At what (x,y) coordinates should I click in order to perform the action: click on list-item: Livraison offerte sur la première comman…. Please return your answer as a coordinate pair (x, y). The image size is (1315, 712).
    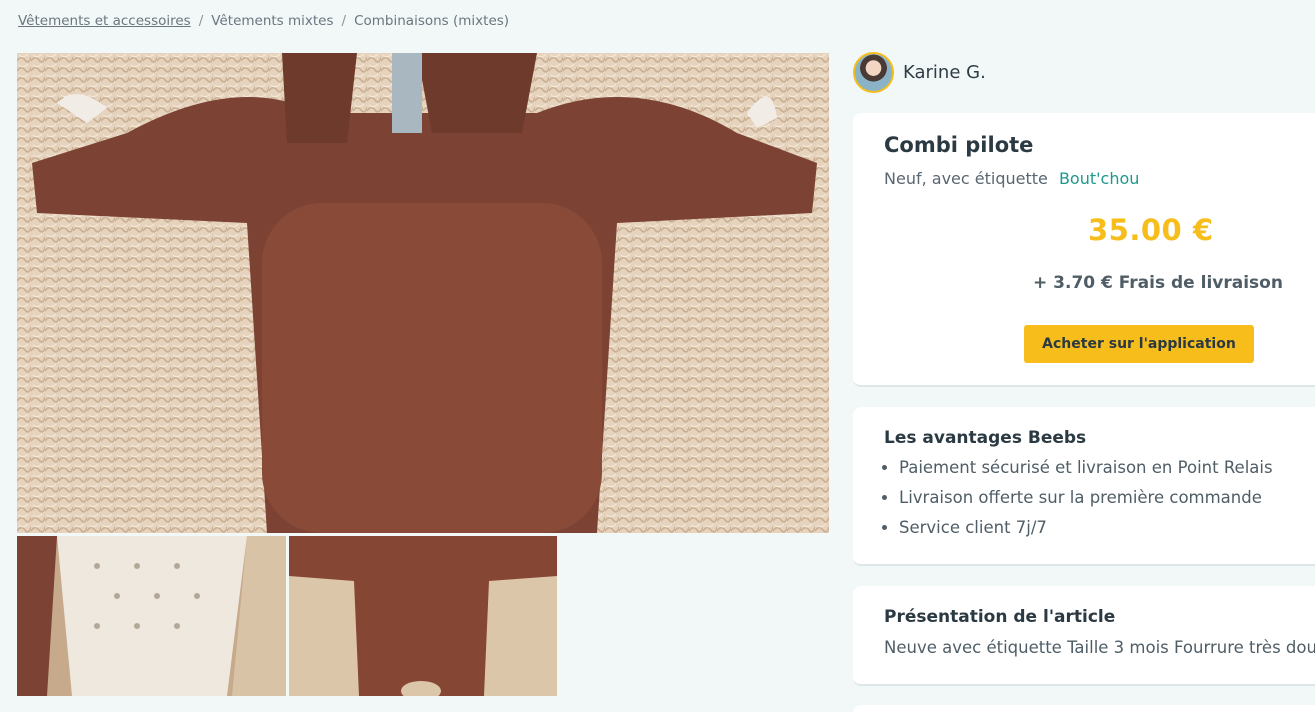
    Looking at the image, I should click on (1086, 501).